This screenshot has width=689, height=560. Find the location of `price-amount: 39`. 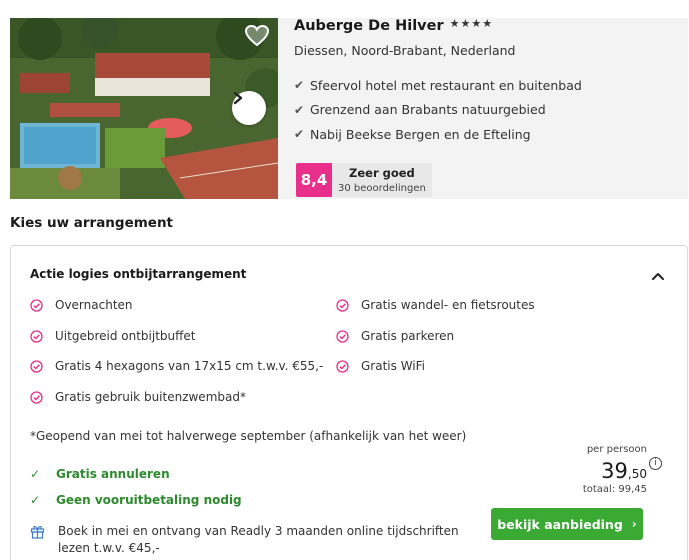

price-amount: 39 is located at coordinates (614, 471).